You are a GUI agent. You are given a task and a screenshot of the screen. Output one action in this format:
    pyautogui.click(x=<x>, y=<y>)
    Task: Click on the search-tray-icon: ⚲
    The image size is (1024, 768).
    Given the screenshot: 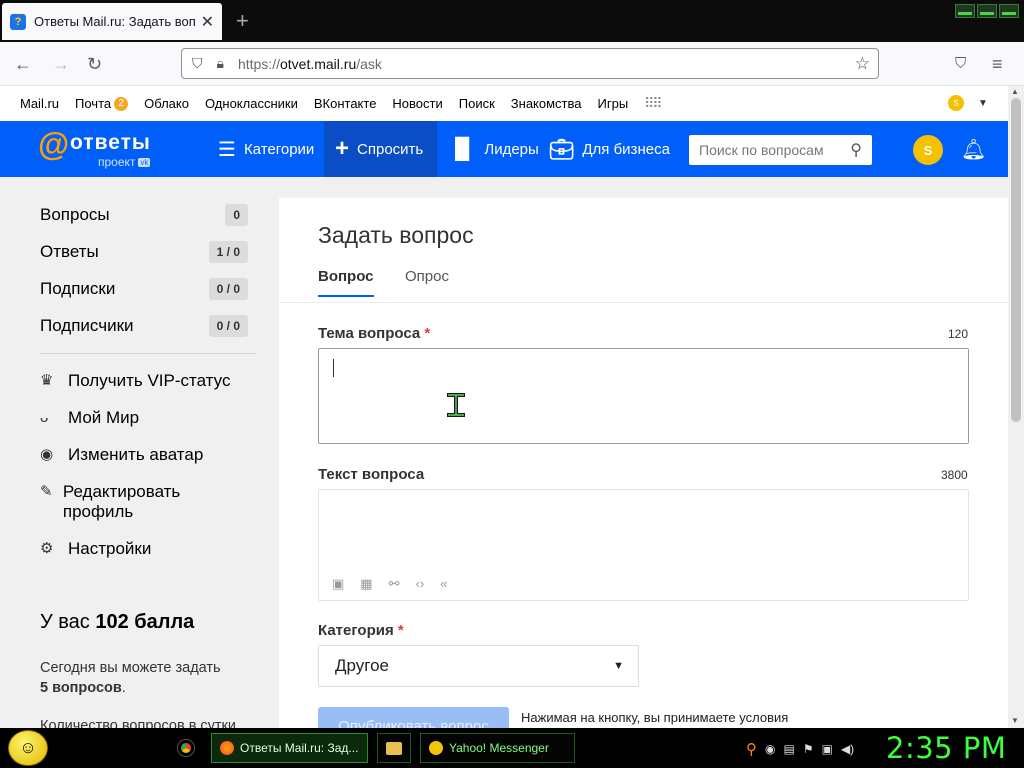 What is the action you would take?
    pyautogui.click(x=751, y=749)
    